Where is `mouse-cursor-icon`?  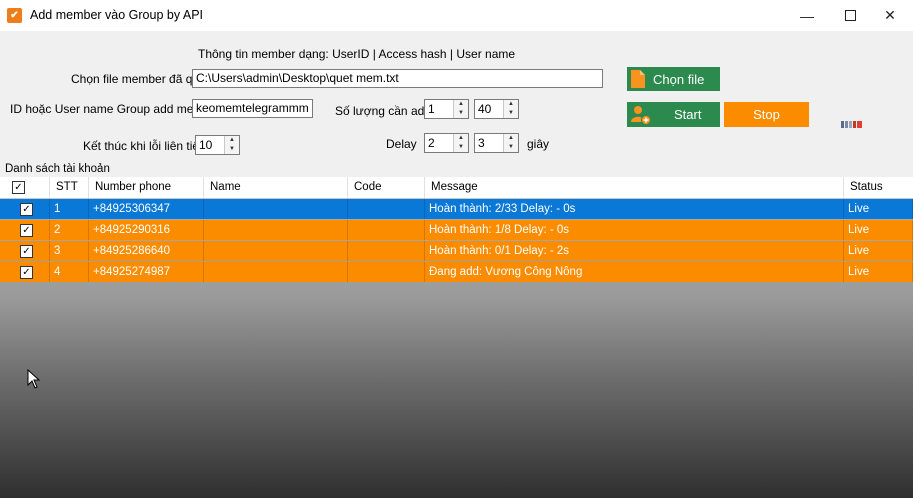 mouse-cursor-icon is located at coordinates (34, 379).